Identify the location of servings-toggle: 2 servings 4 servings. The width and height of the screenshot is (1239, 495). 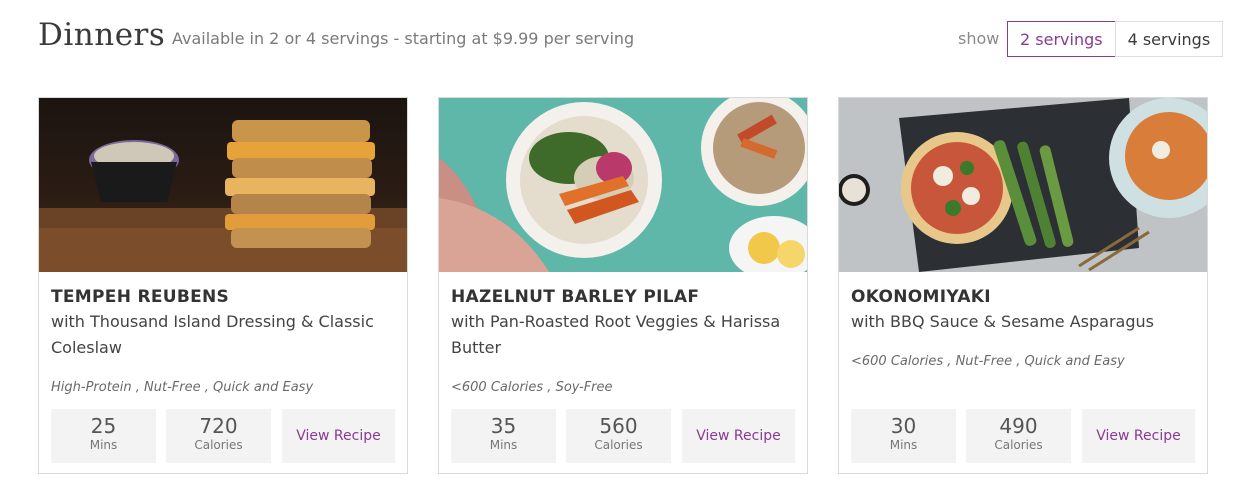
(1115, 39).